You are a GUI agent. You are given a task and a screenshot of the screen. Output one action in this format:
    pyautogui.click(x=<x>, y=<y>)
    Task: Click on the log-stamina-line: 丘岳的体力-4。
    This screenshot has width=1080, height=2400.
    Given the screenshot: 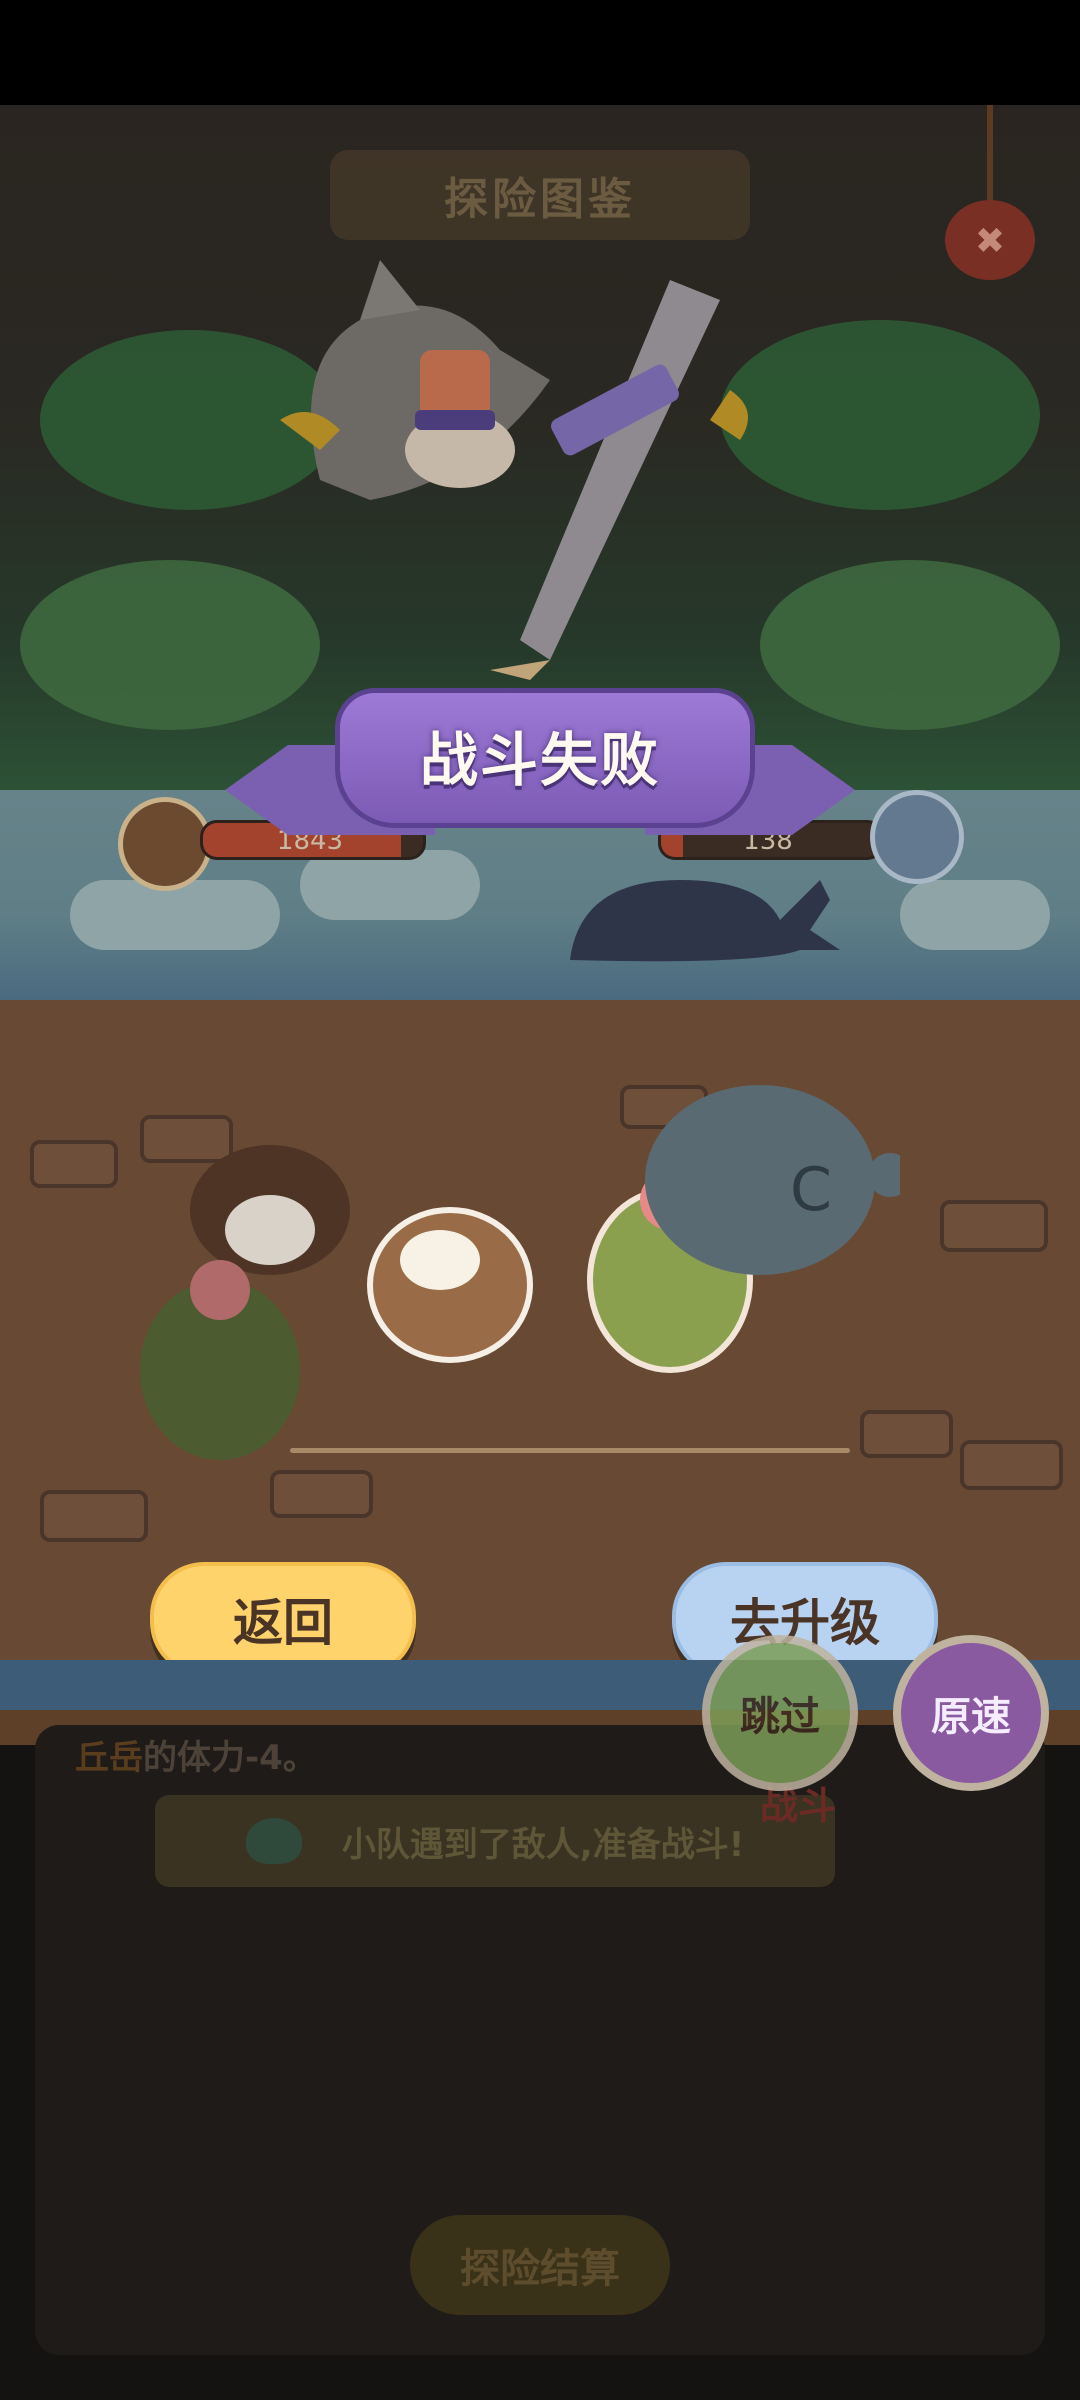 What is the action you would take?
    pyautogui.click(x=196, y=1754)
    